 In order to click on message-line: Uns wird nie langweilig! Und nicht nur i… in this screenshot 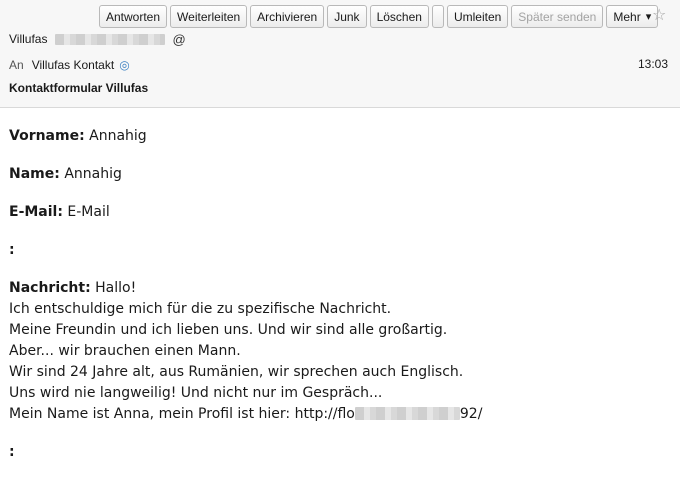, I will do `click(196, 393)`.